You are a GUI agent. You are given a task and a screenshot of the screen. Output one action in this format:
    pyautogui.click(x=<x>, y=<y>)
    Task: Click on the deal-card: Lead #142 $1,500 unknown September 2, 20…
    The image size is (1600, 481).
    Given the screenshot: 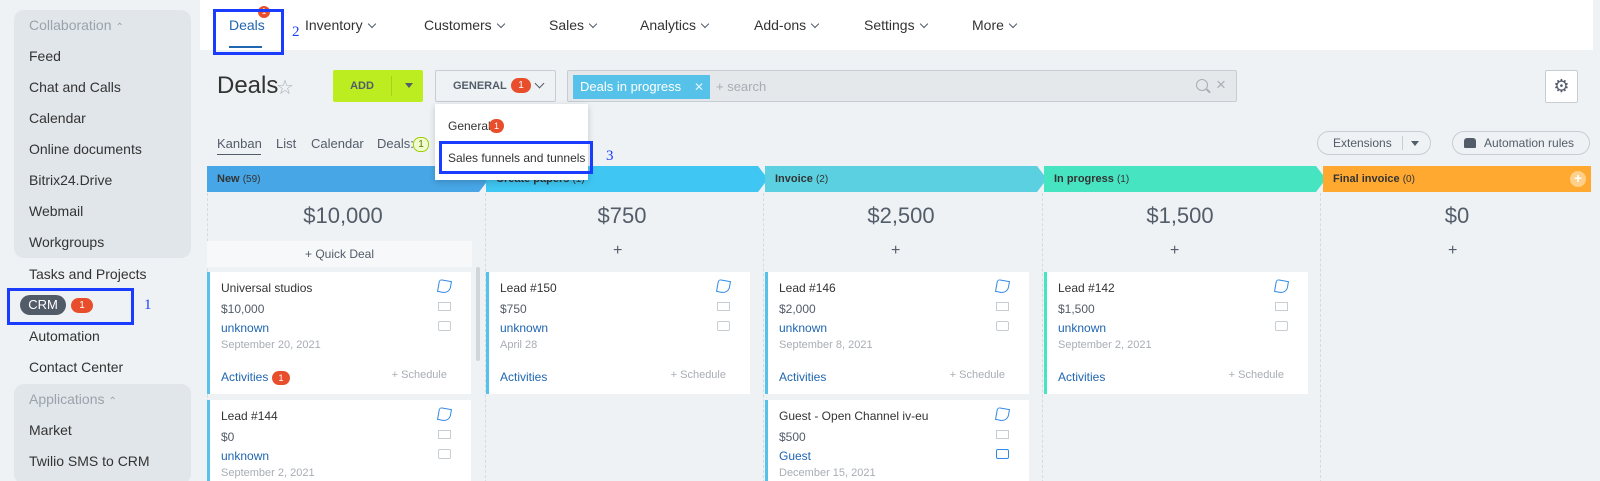 What is the action you would take?
    pyautogui.click(x=1176, y=333)
    